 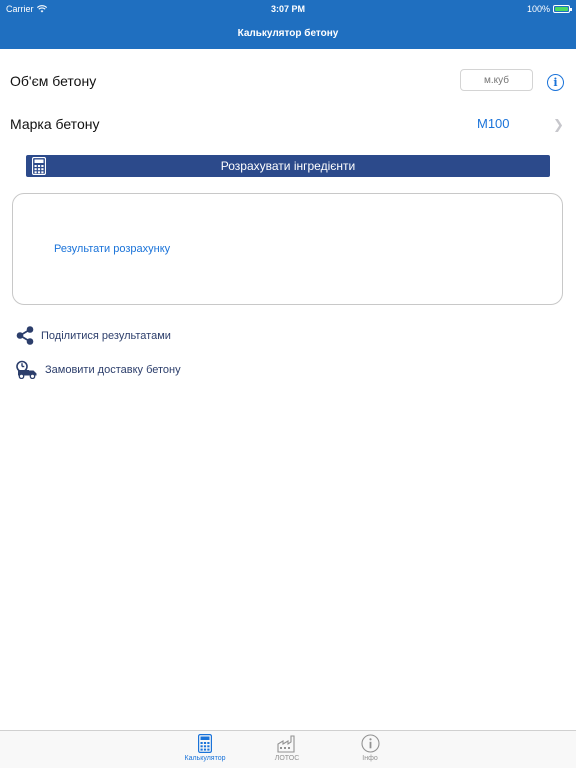 What do you see at coordinates (53, 81) in the screenshot?
I see `volume-label: Об'єм бетону` at bounding box center [53, 81].